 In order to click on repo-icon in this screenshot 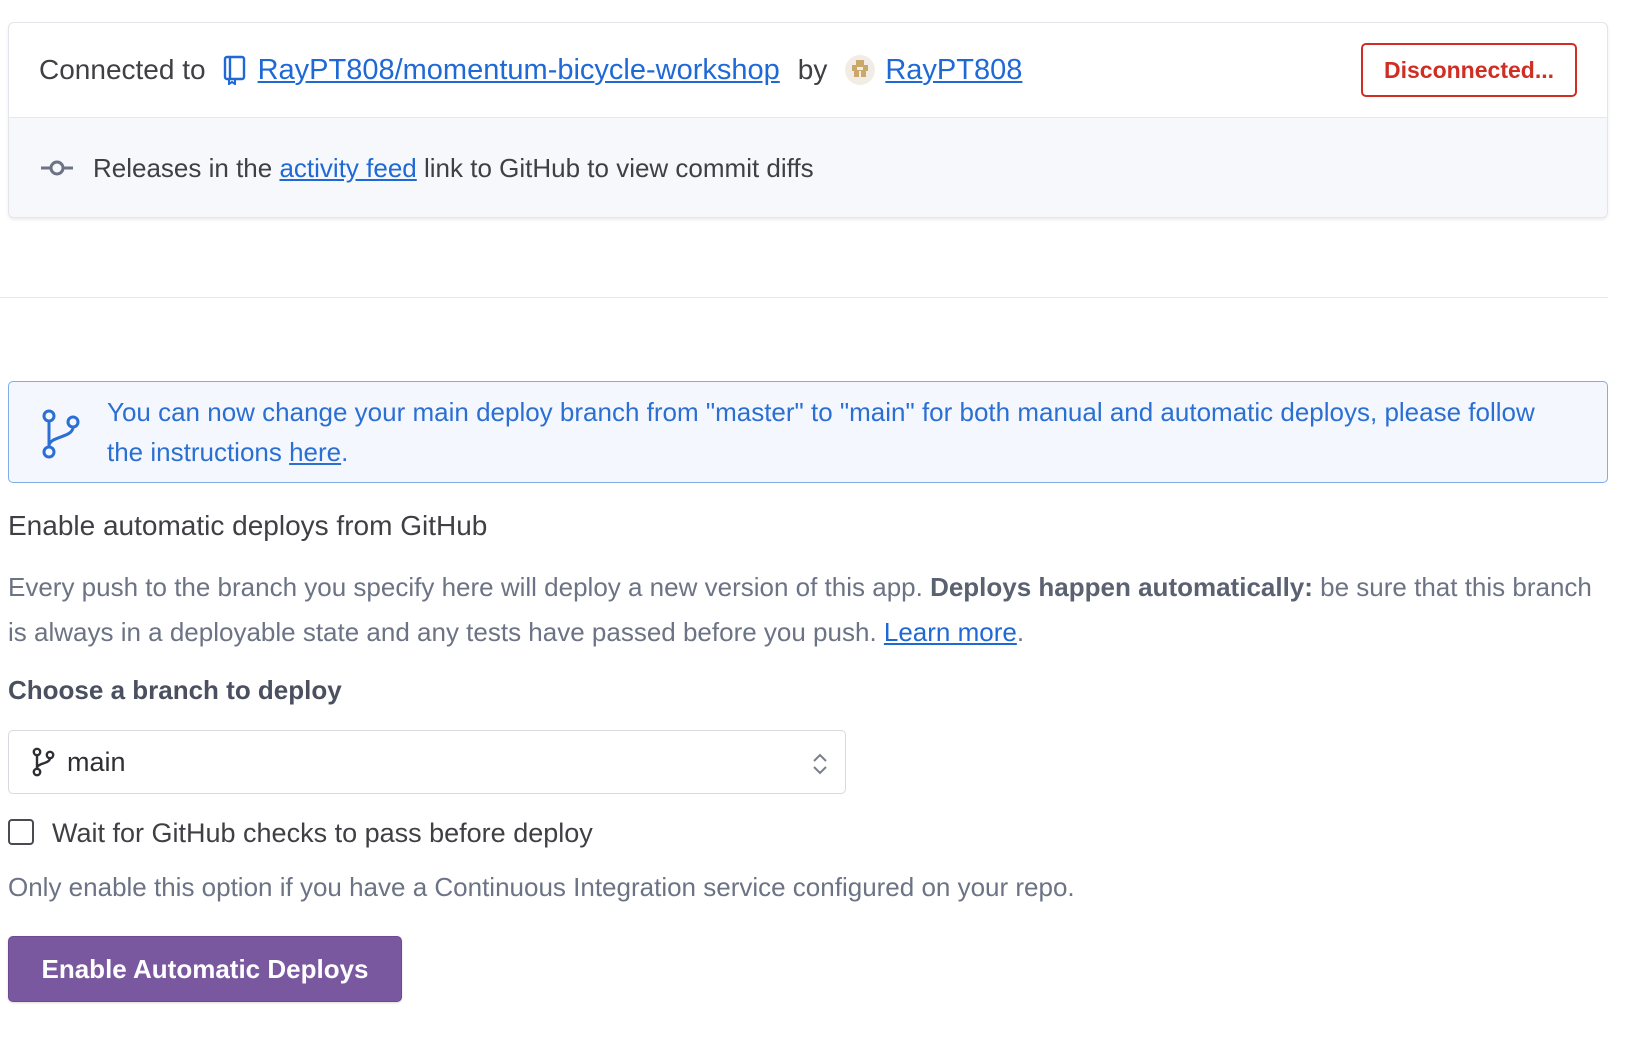, I will do `click(234, 70)`.